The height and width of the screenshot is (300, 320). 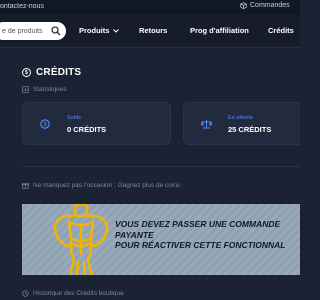 I want to click on page-title: $ CRÉDITS, so click(x=51, y=72).